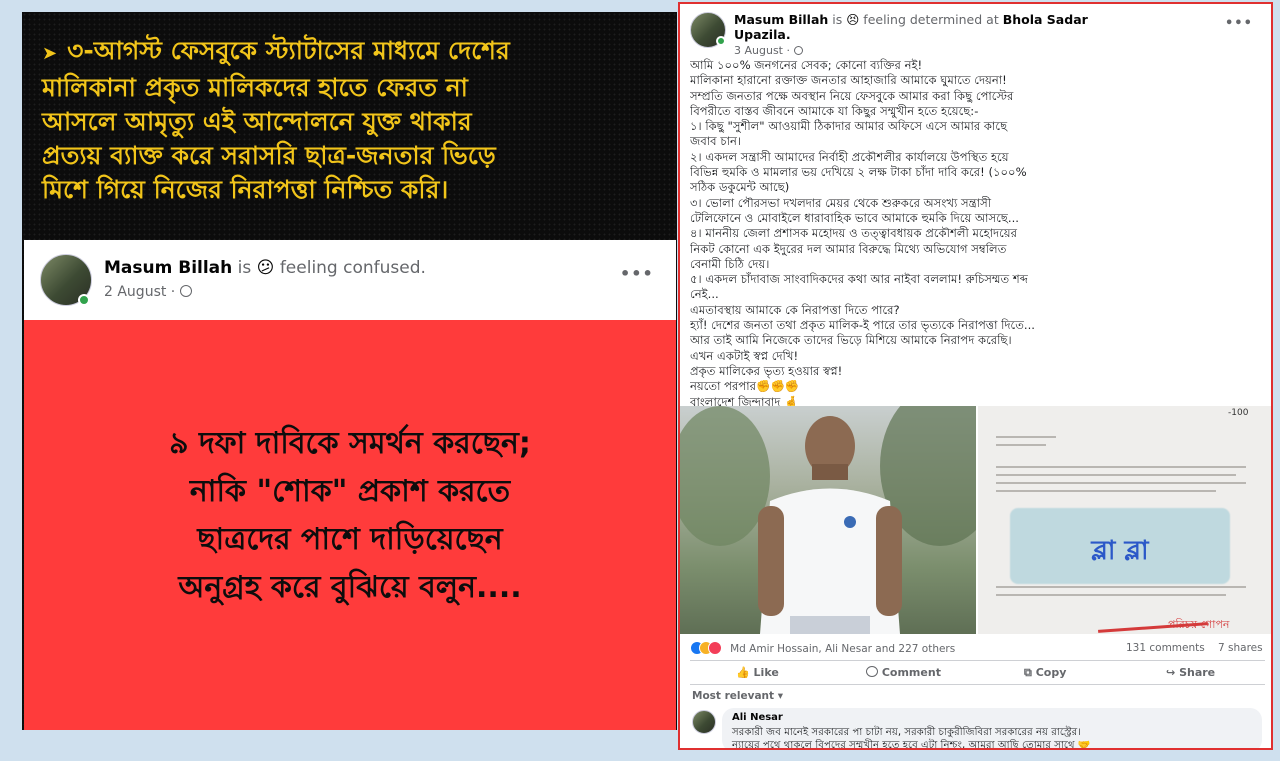 This screenshot has width=1280, height=761. What do you see at coordinates (704, 722) in the screenshot?
I see `commenter-avatar` at bounding box center [704, 722].